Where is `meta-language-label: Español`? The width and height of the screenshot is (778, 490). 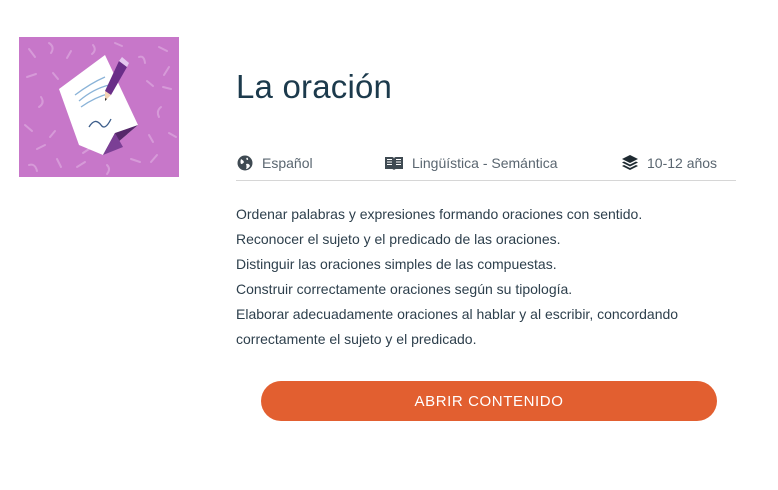 meta-language-label: Español is located at coordinates (287, 163).